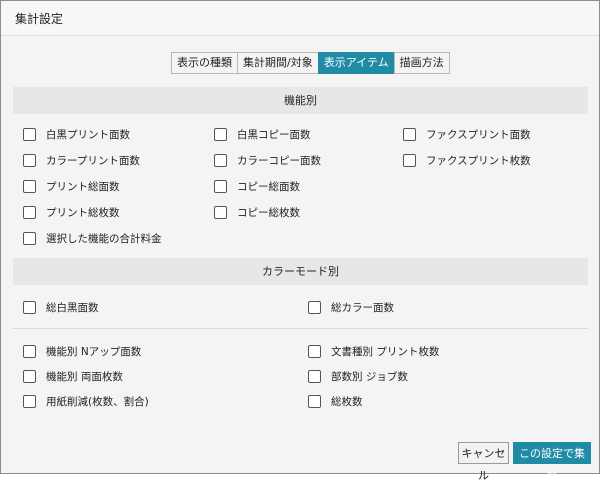 The image size is (600, 487). What do you see at coordinates (274, 135) in the screenshot?
I see `checkbox-label: 白黒コピー面数` at bounding box center [274, 135].